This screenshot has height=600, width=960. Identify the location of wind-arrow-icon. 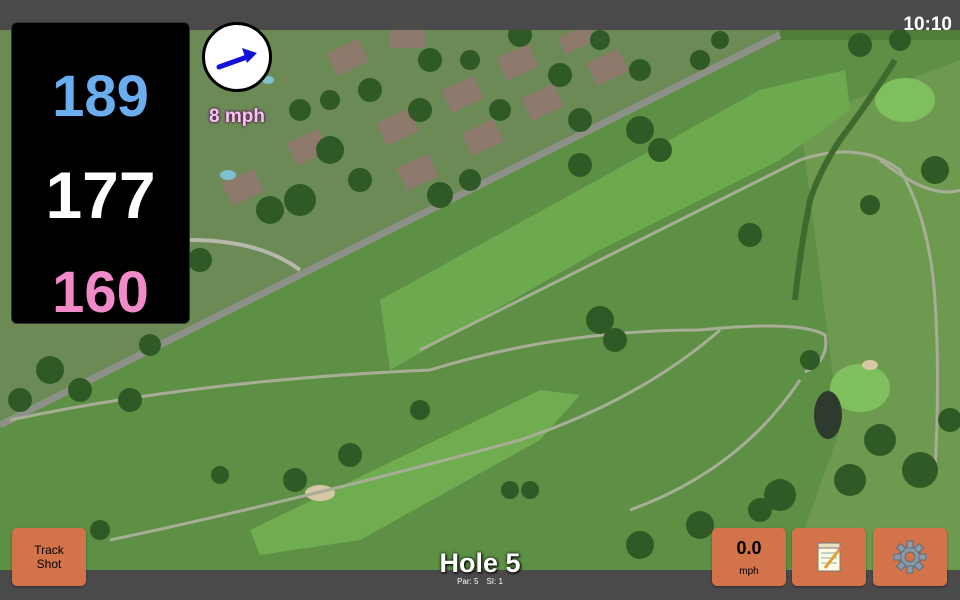
(236, 59).